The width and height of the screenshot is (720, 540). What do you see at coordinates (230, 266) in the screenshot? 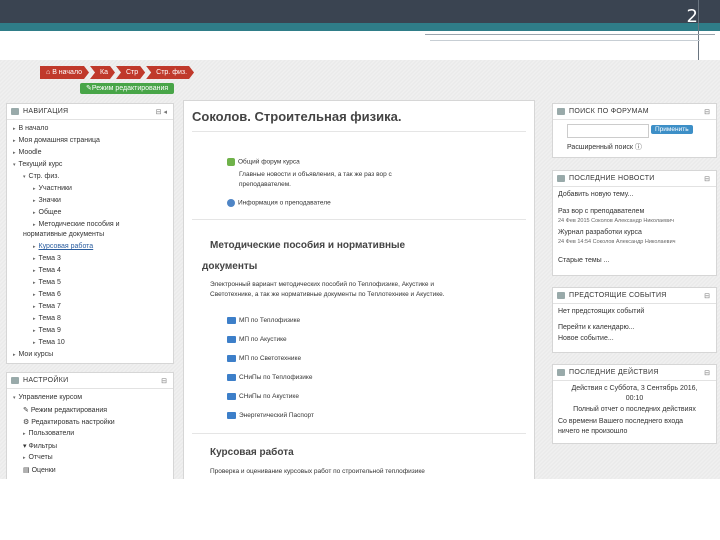
I see `section-title: документы` at bounding box center [230, 266].